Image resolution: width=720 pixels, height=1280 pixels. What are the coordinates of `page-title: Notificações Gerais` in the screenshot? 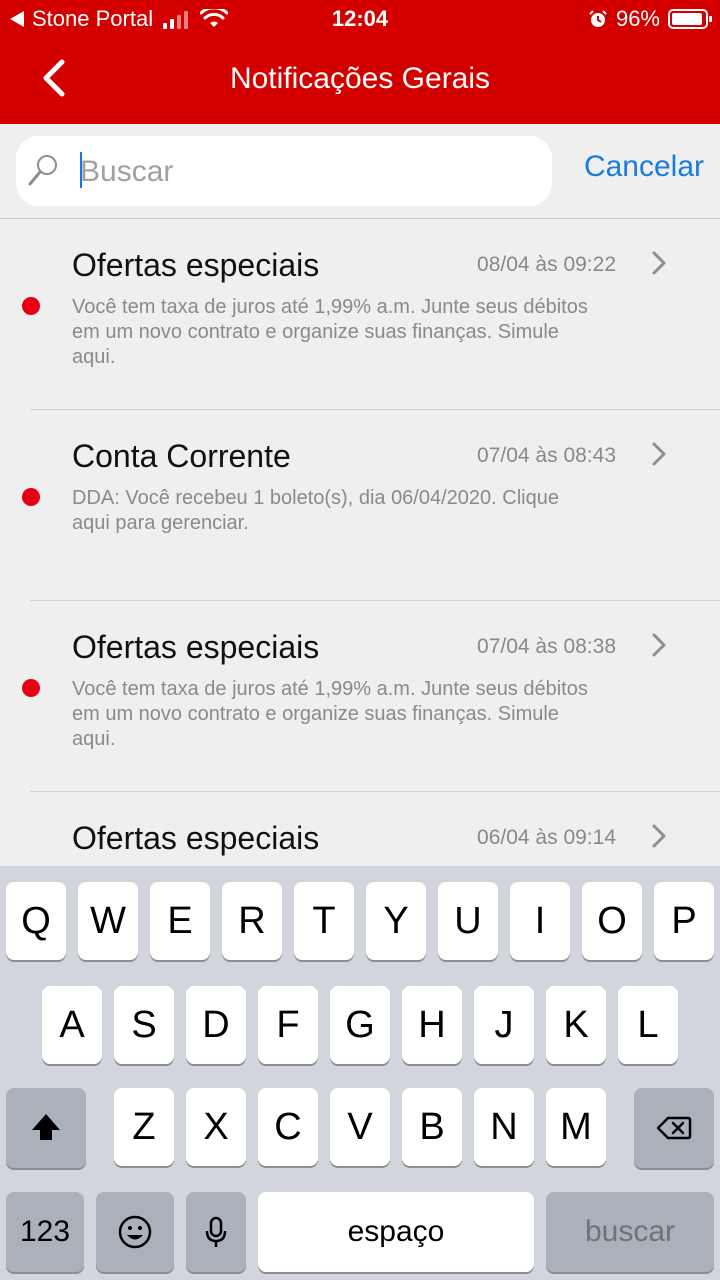 It's located at (360, 78).